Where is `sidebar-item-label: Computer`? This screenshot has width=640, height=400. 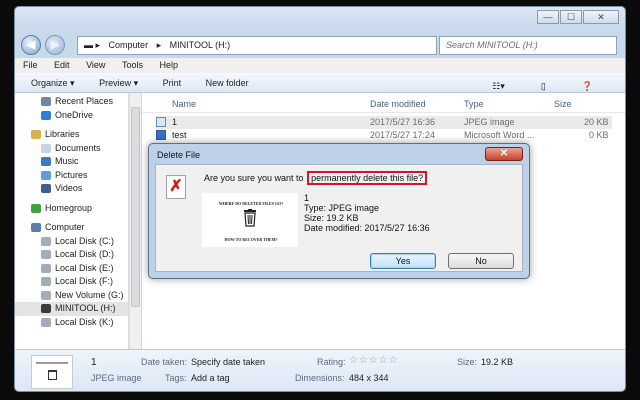 sidebar-item-label: Computer is located at coordinates (65, 227).